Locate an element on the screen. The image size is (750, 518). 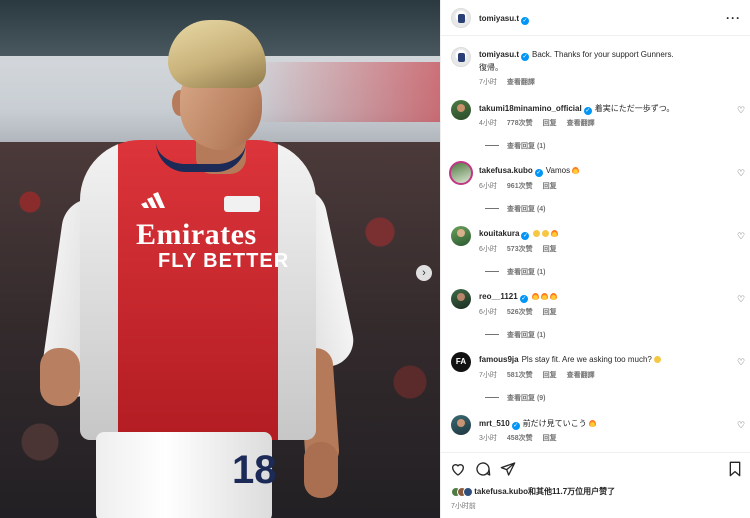
comment-icon is located at coordinates (483, 469).